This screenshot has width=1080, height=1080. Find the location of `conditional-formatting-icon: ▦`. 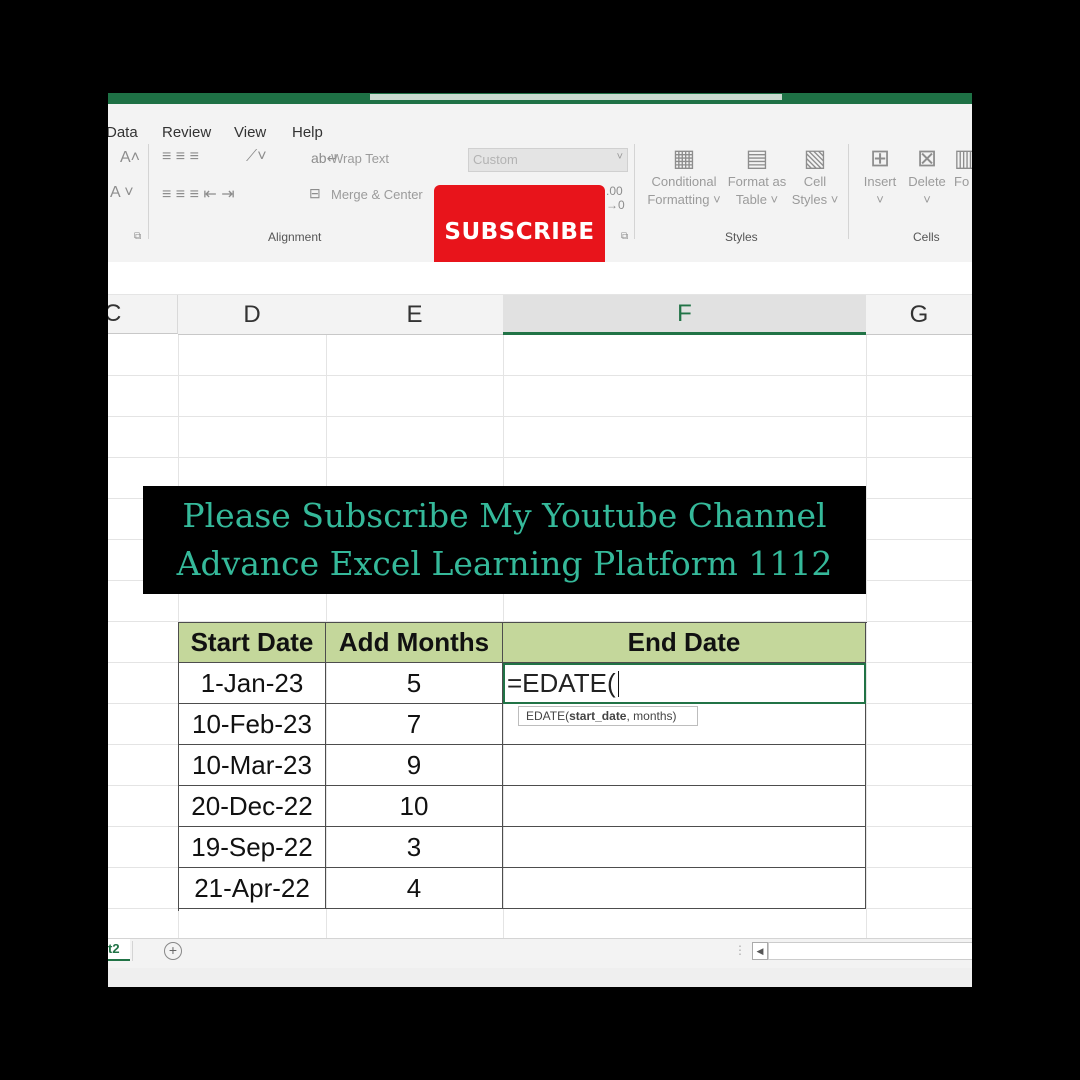

conditional-formatting-icon: ▦ is located at coordinates (684, 158).